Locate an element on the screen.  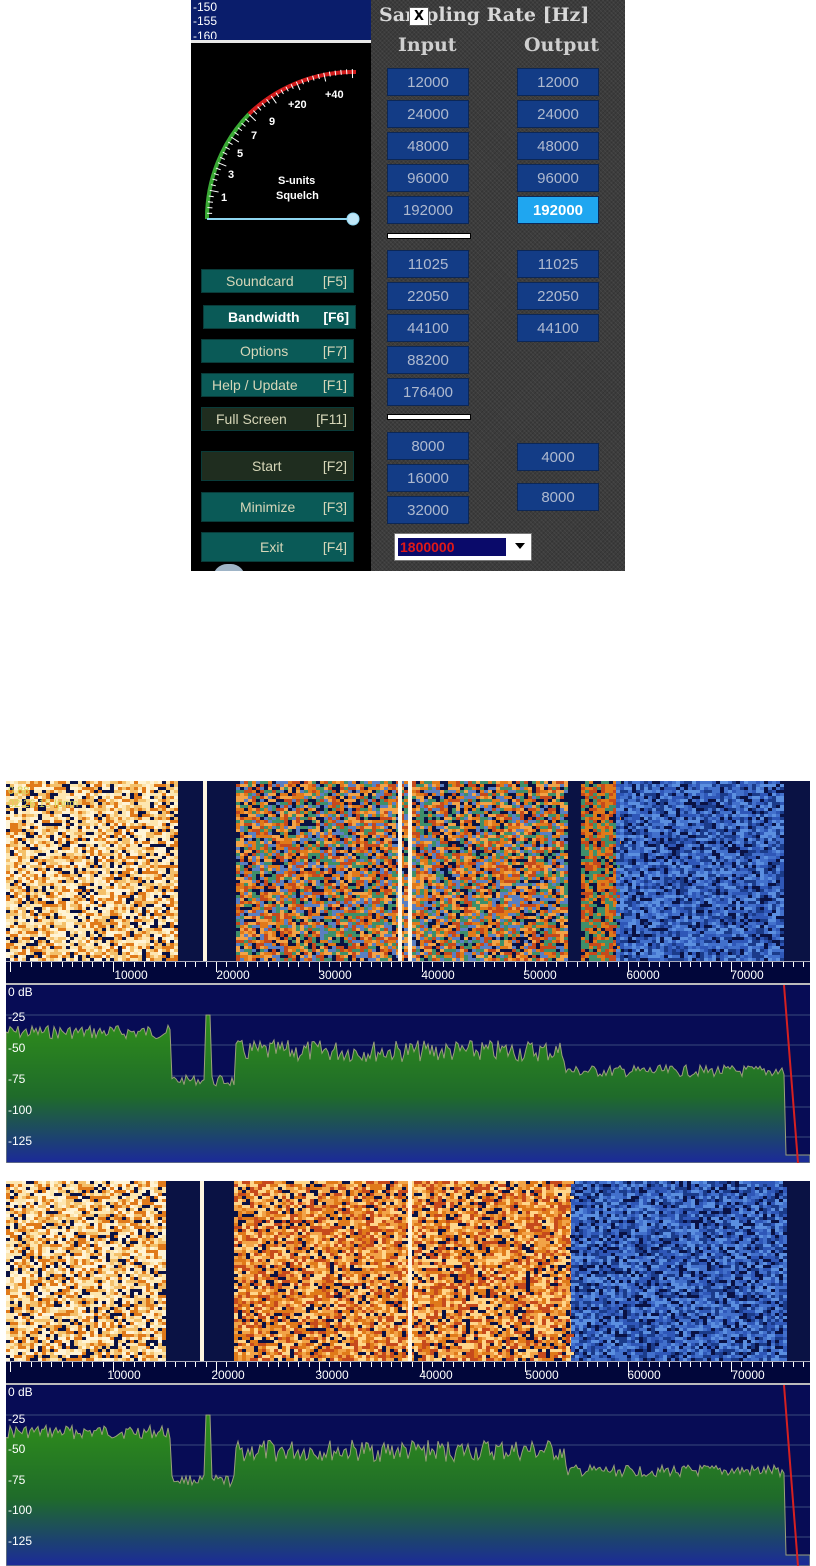
input-rate-button: 8000 is located at coordinates (428, 446).